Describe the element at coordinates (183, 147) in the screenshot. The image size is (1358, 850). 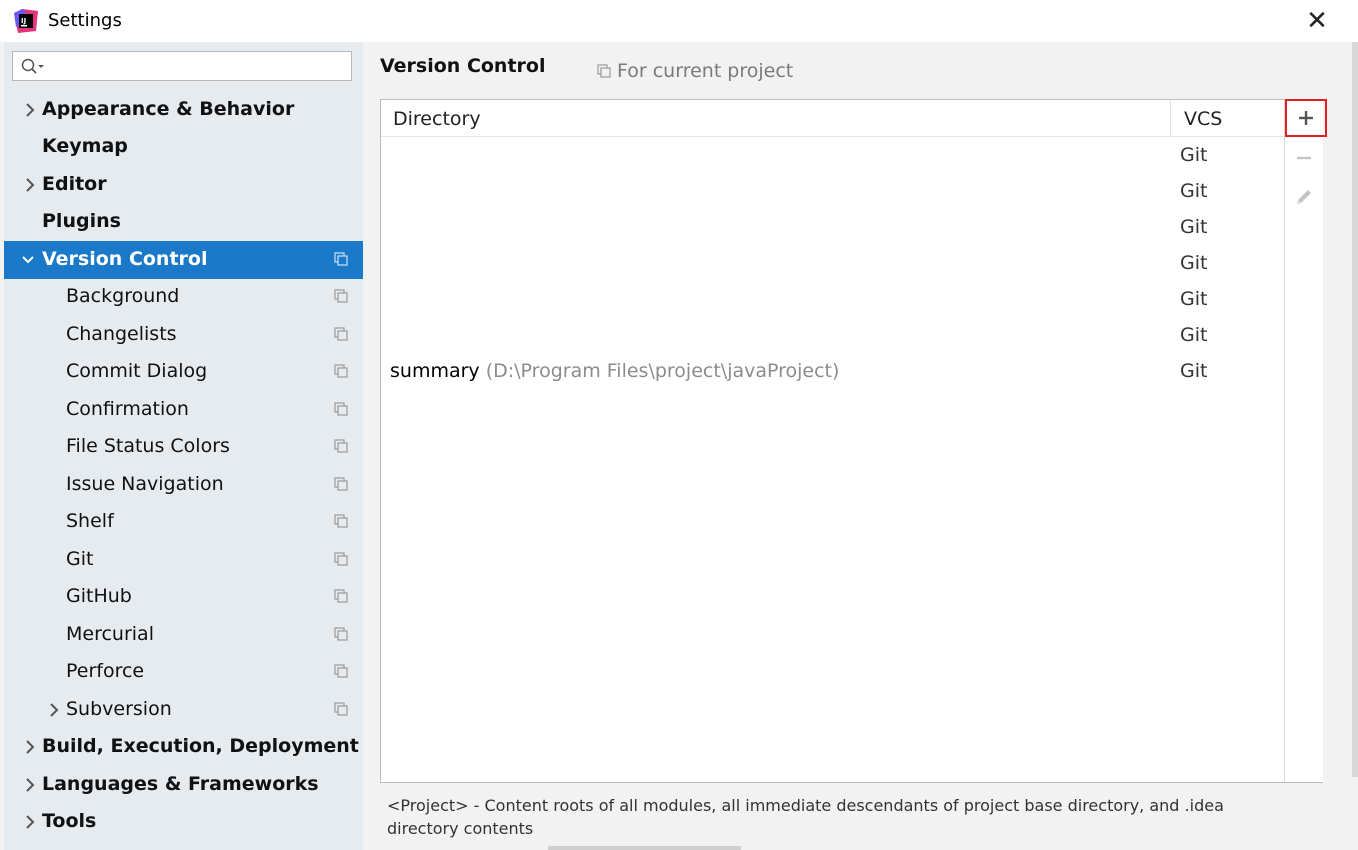
I see `sidebar-item-keymap: Keymap` at that location.